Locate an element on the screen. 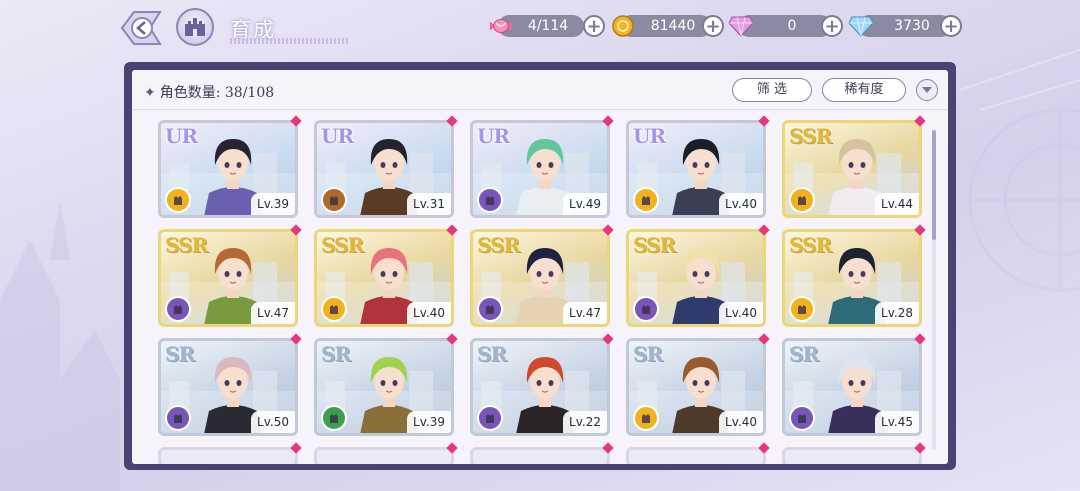 The width and height of the screenshot is (1080, 491). level-label: Lv.49 is located at coordinates (585, 204).